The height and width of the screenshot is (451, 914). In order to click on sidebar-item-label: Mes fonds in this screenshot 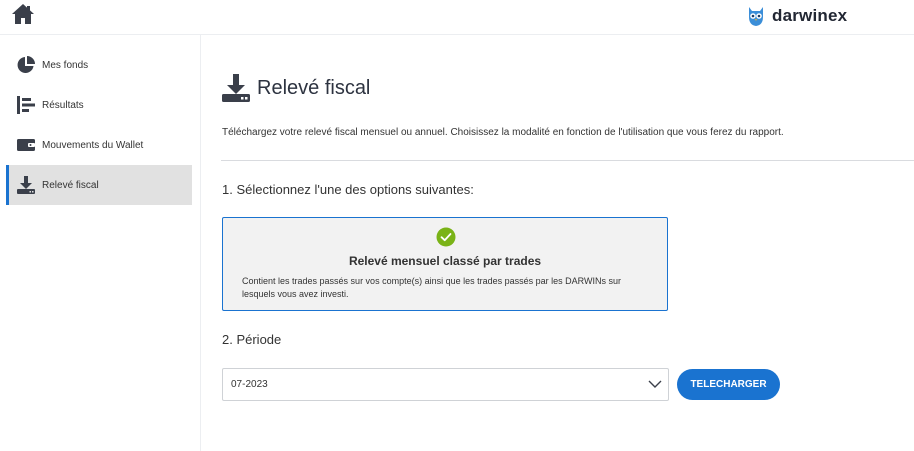, I will do `click(65, 65)`.